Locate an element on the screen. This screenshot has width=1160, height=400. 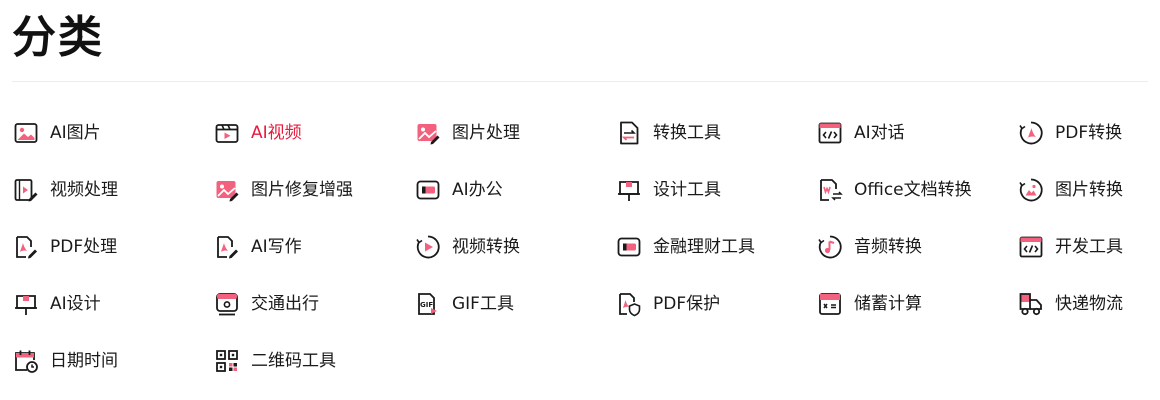
category-label: 图片处理 is located at coordinates (486, 133).